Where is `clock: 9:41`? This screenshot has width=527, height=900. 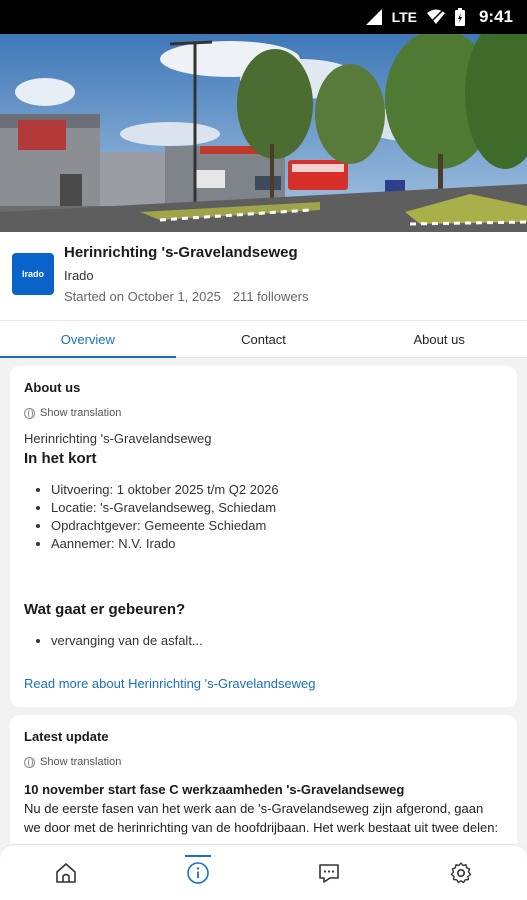 clock: 9:41 is located at coordinates (495, 16).